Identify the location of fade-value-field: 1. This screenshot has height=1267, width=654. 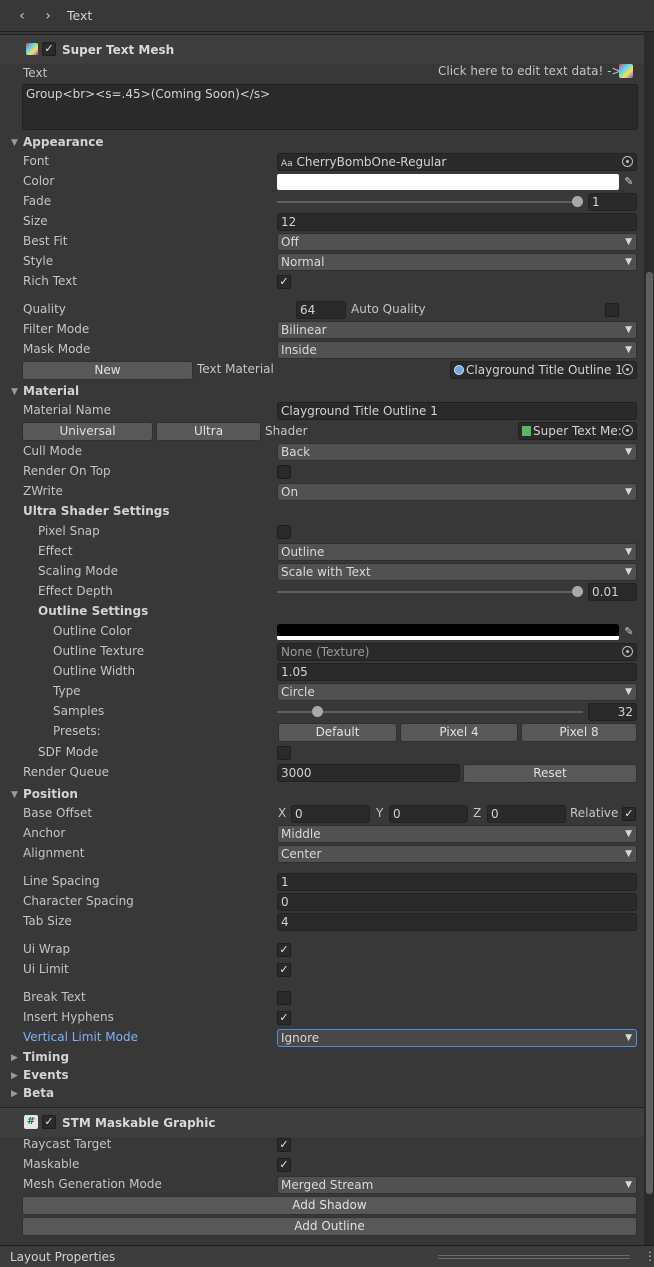
(612, 202).